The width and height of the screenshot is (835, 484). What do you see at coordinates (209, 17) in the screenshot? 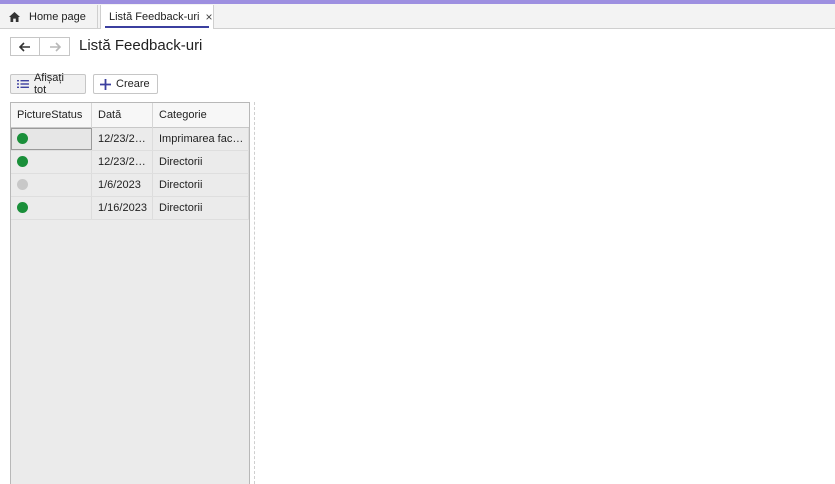
I see `close-icon: ×` at bounding box center [209, 17].